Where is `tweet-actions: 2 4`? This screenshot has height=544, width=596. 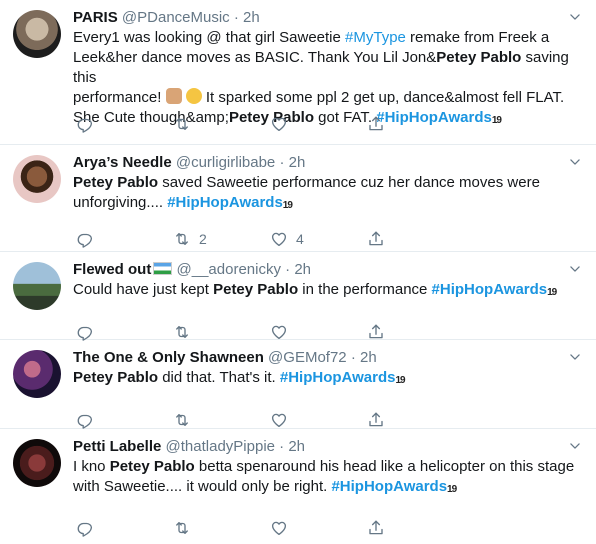 tweet-actions: 2 4 is located at coordinates (283, 239).